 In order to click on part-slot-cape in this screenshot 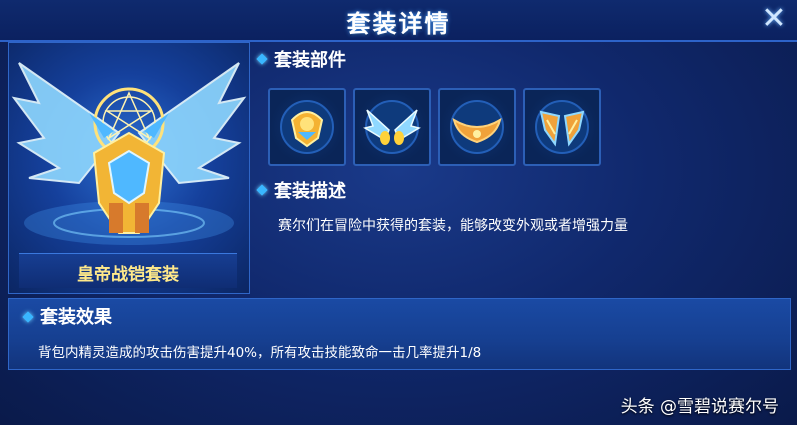, I will do `click(477, 127)`.